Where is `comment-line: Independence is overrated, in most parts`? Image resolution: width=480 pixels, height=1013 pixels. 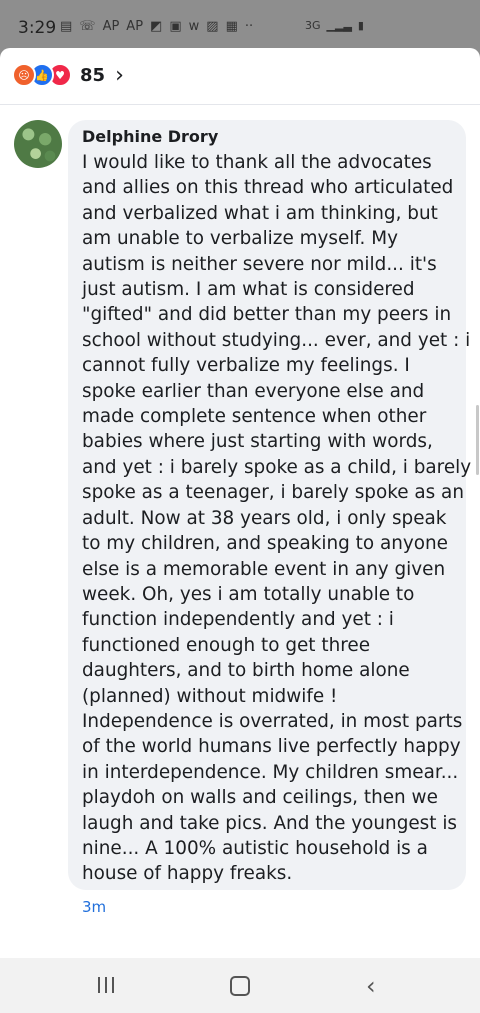
comment-line: Independence is overrated, in most parts is located at coordinates (272, 721).